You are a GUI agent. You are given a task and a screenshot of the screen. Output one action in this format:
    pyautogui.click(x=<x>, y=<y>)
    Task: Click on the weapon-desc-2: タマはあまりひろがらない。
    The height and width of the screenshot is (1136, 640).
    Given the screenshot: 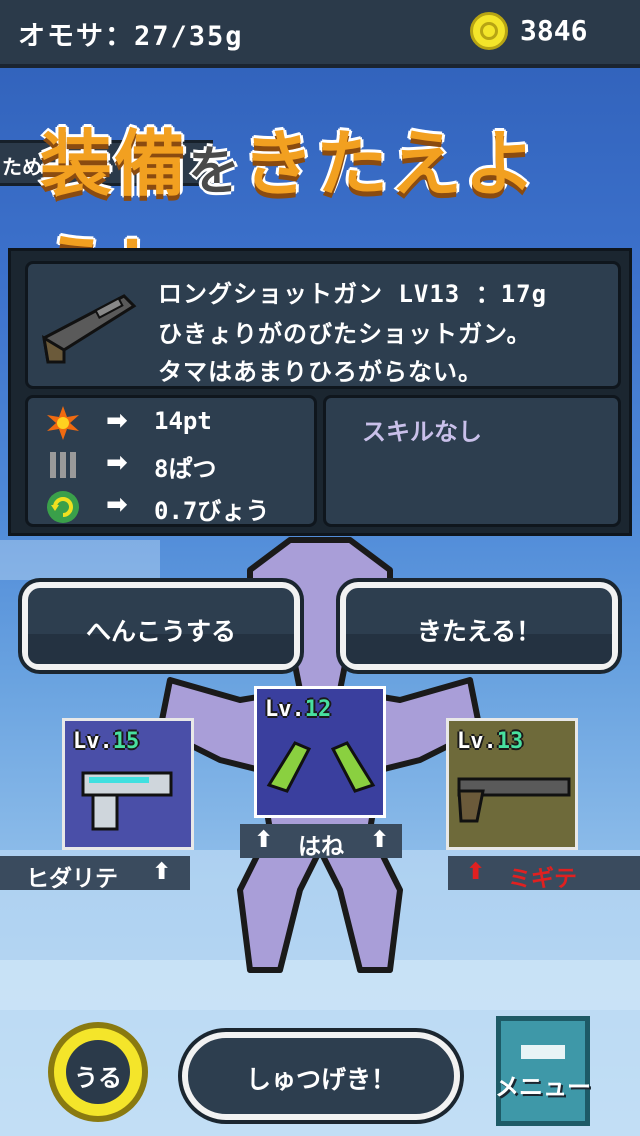 What is the action you would take?
    pyautogui.click(x=320, y=372)
    